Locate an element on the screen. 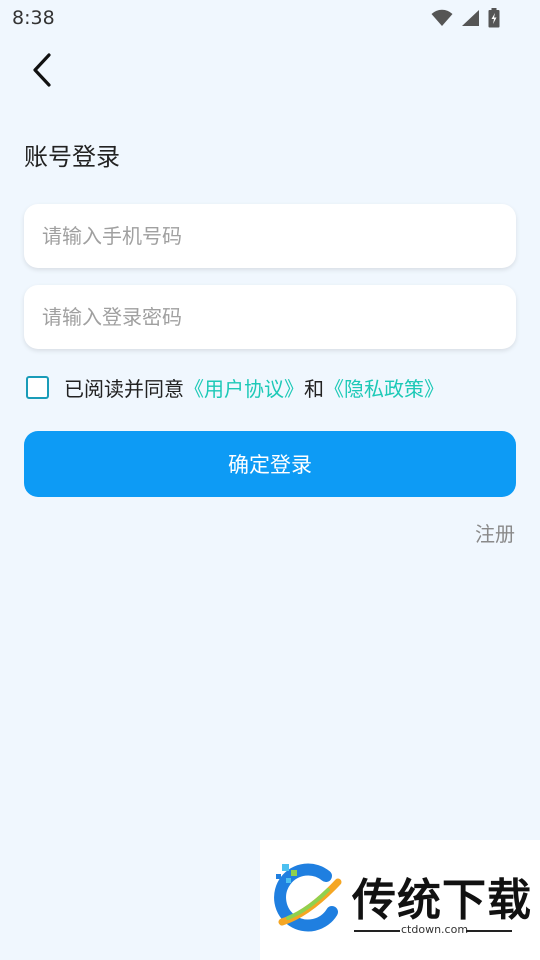 This screenshot has width=540, height=960. login-button: 确定登录 is located at coordinates (270, 464).